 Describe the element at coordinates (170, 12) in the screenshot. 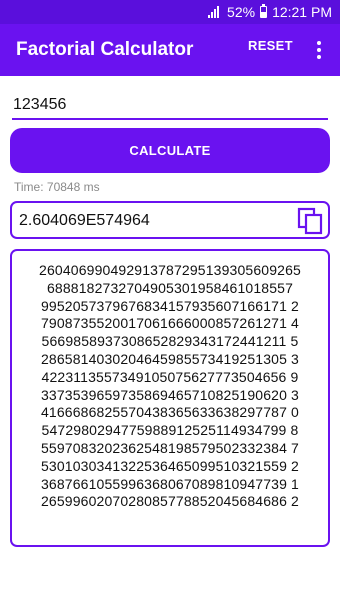

I see `status-bar: 52% 12:21 PM` at that location.